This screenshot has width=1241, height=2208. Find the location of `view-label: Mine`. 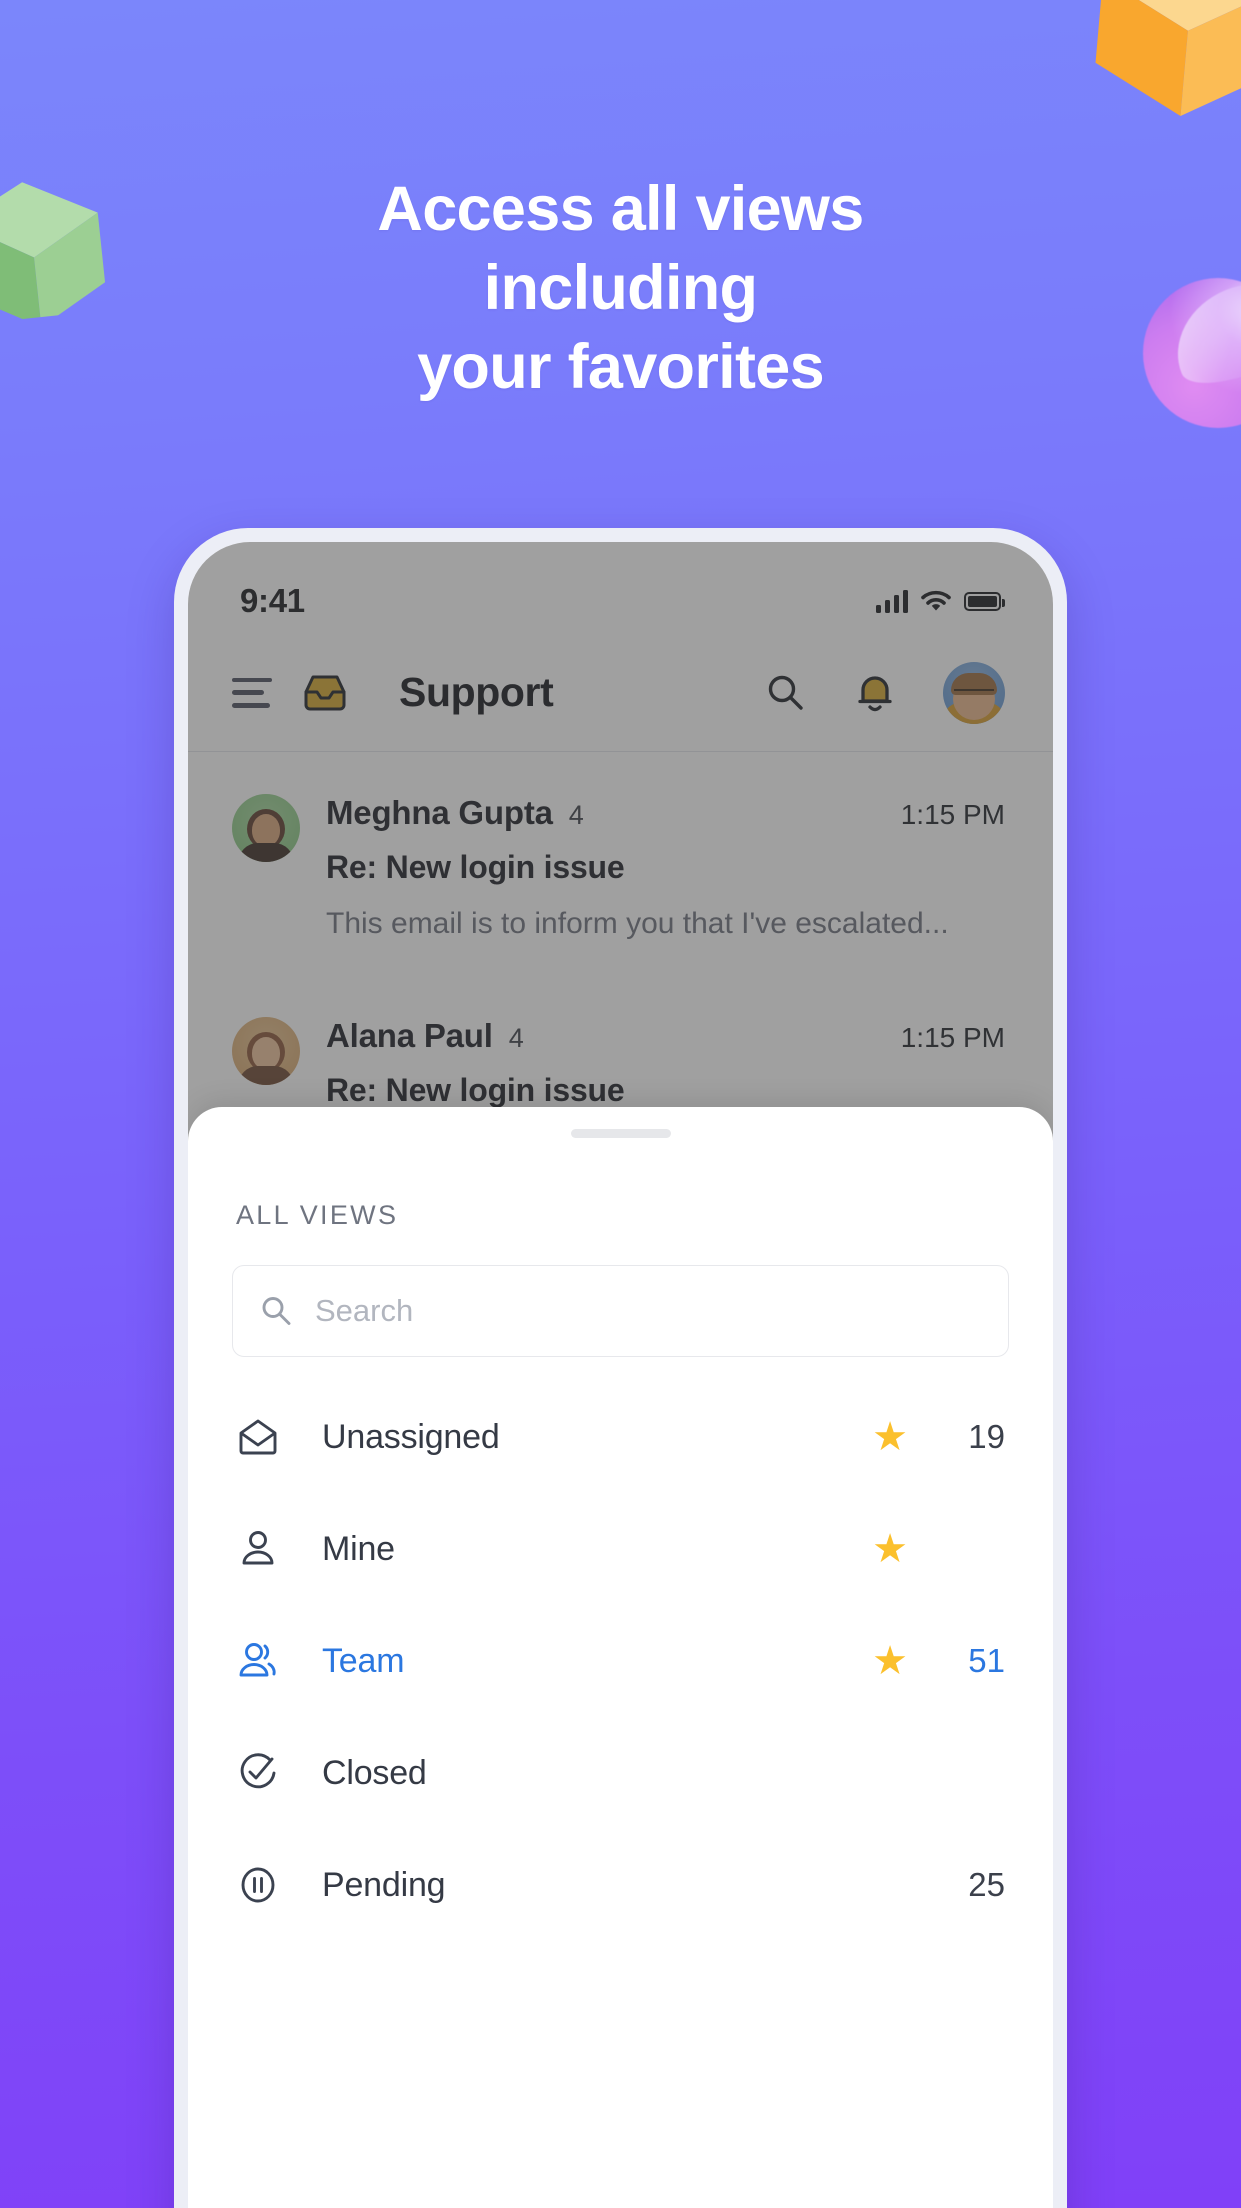

view-label: Mine is located at coordinates (358, 1548).